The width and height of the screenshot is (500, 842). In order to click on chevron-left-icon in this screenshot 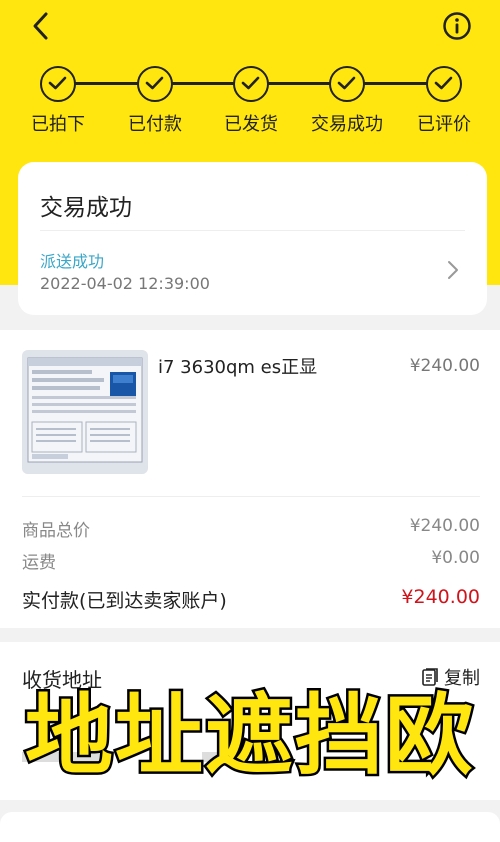, I will do `click(40, 26)`.